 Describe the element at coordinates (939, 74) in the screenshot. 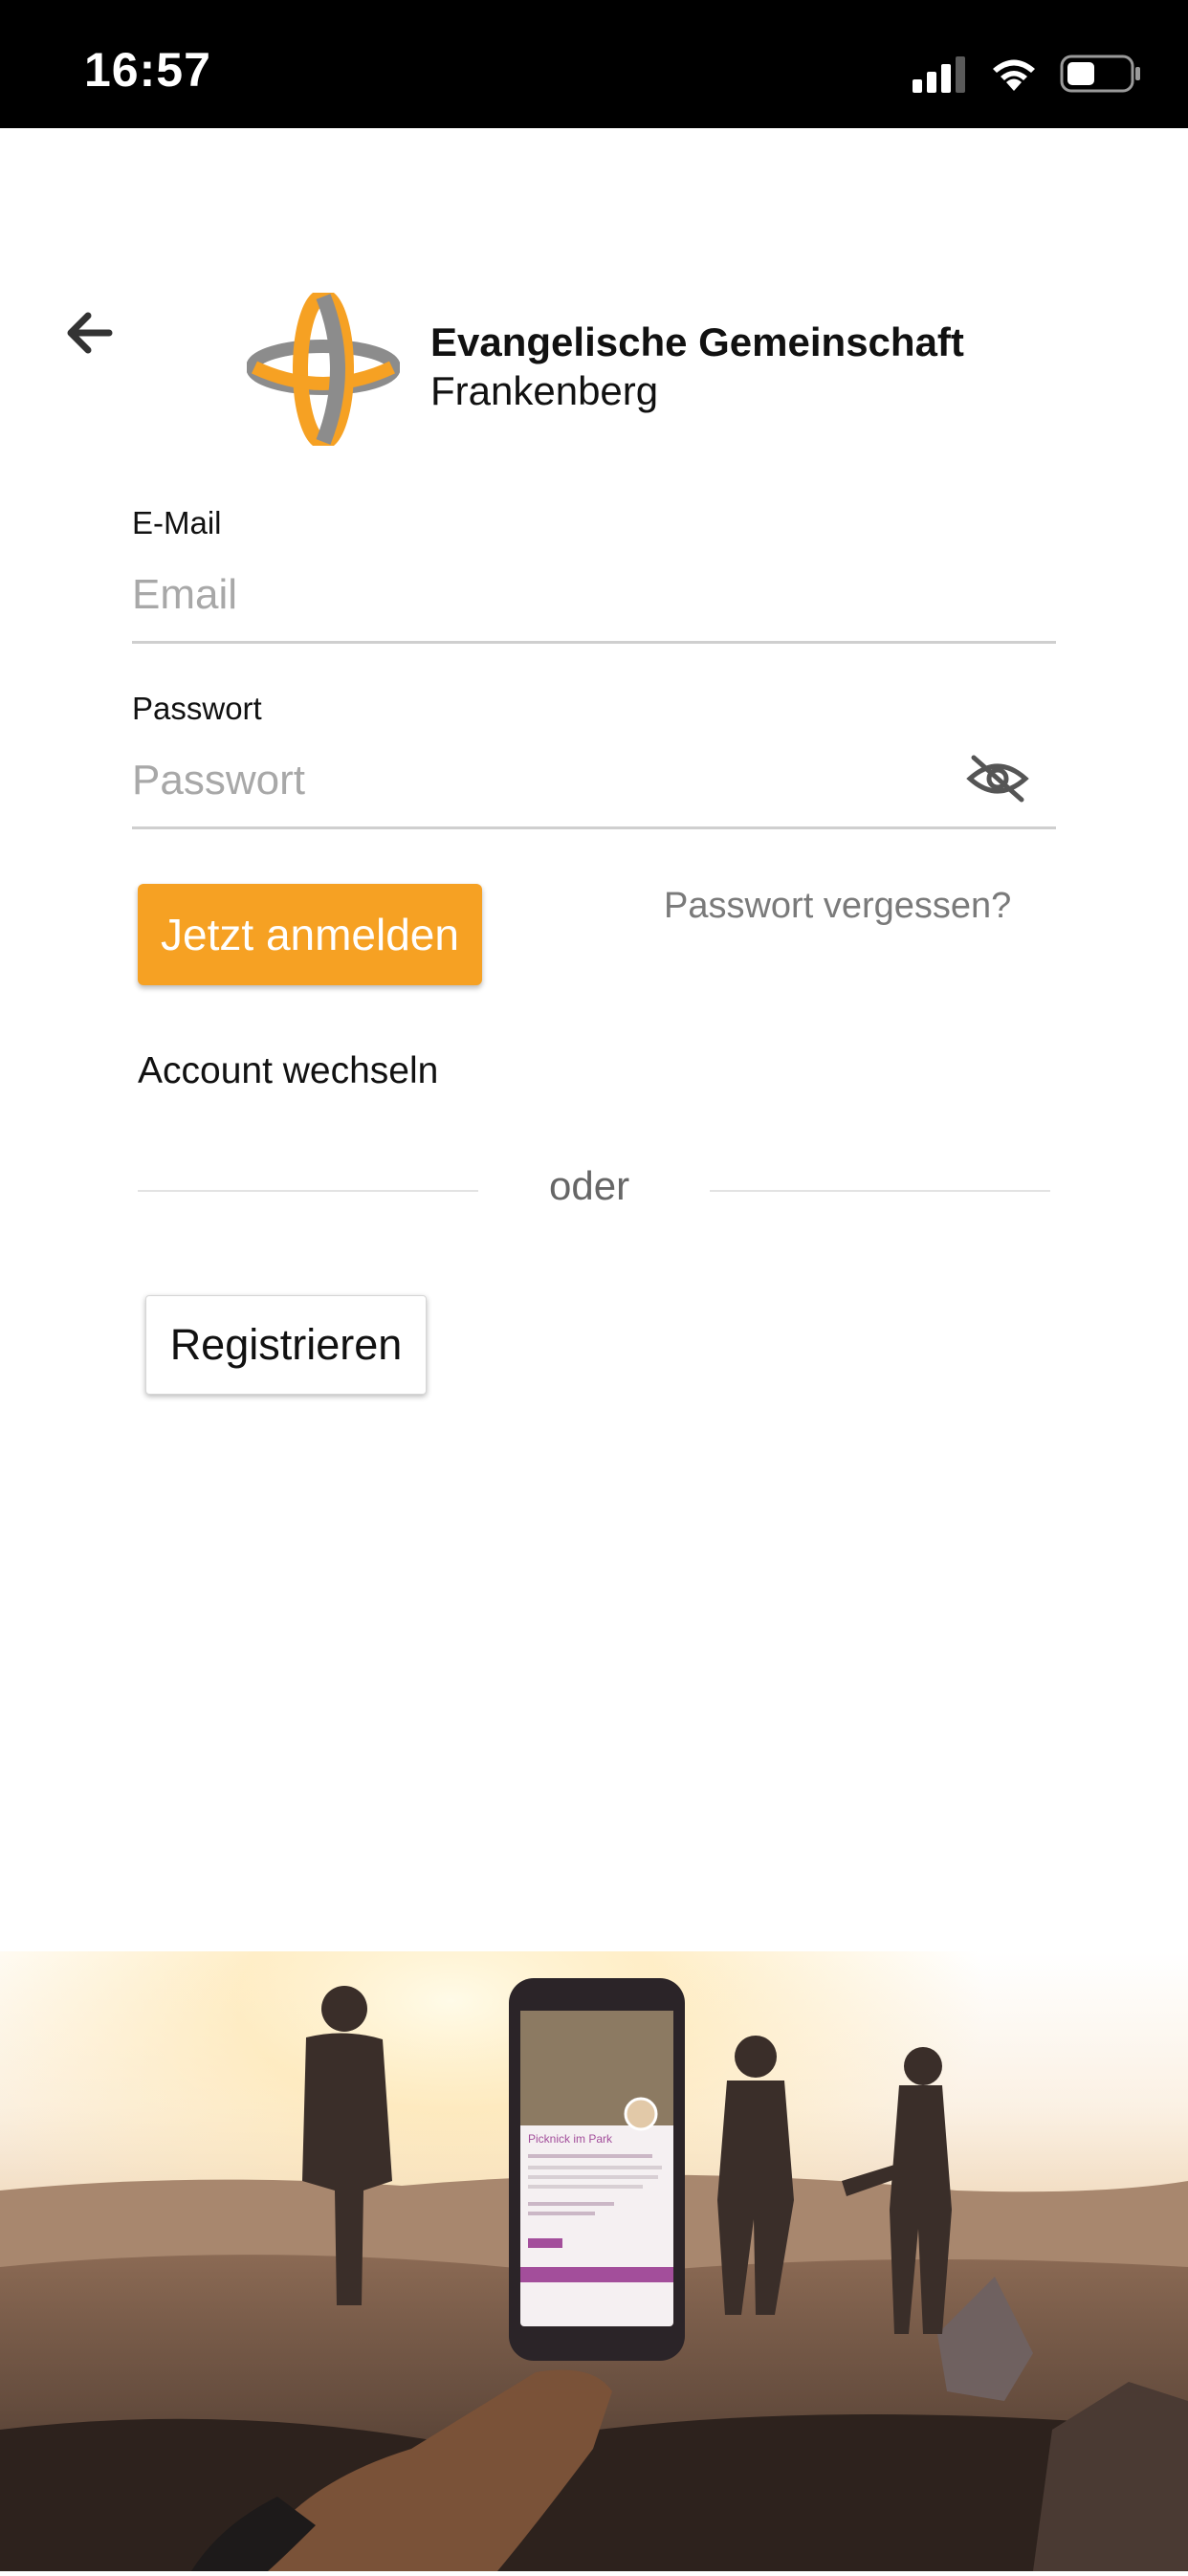

I see `cellular-signal-icon` at that location.